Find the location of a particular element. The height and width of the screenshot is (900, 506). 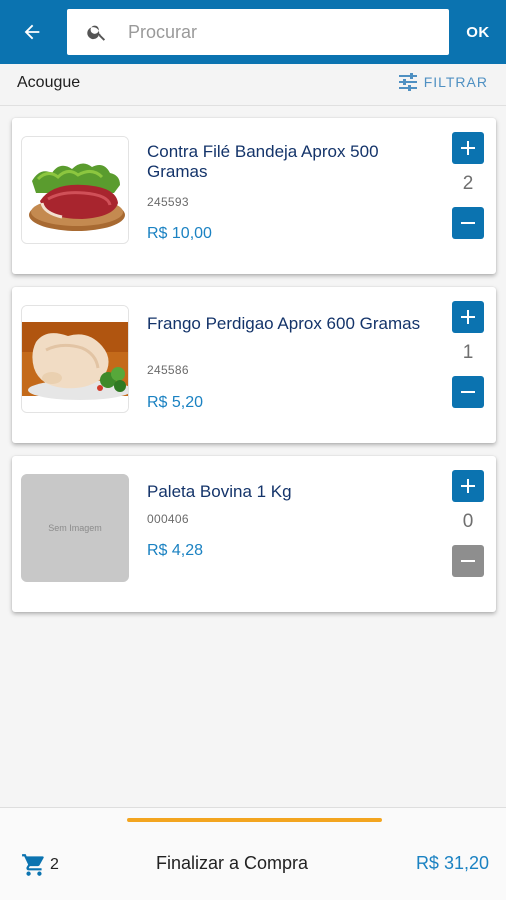

quantity-value: 1 is located at coordinates (468, 352).